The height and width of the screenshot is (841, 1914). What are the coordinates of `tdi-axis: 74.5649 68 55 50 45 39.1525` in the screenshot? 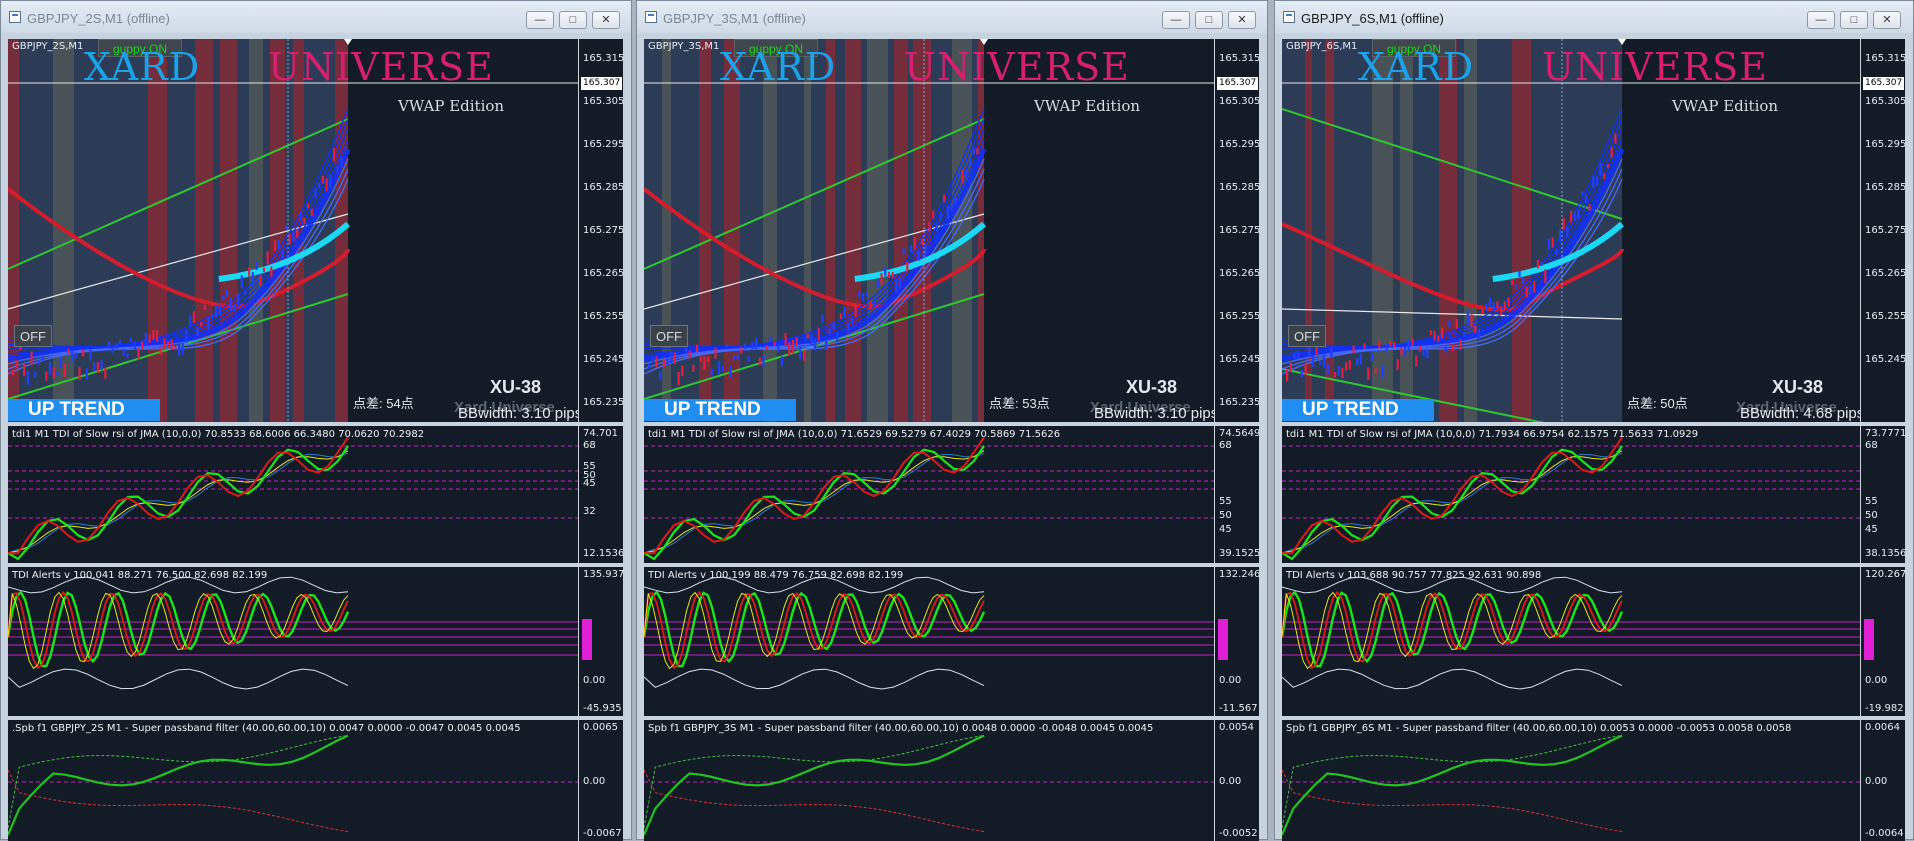 It's located at (1236, 494).